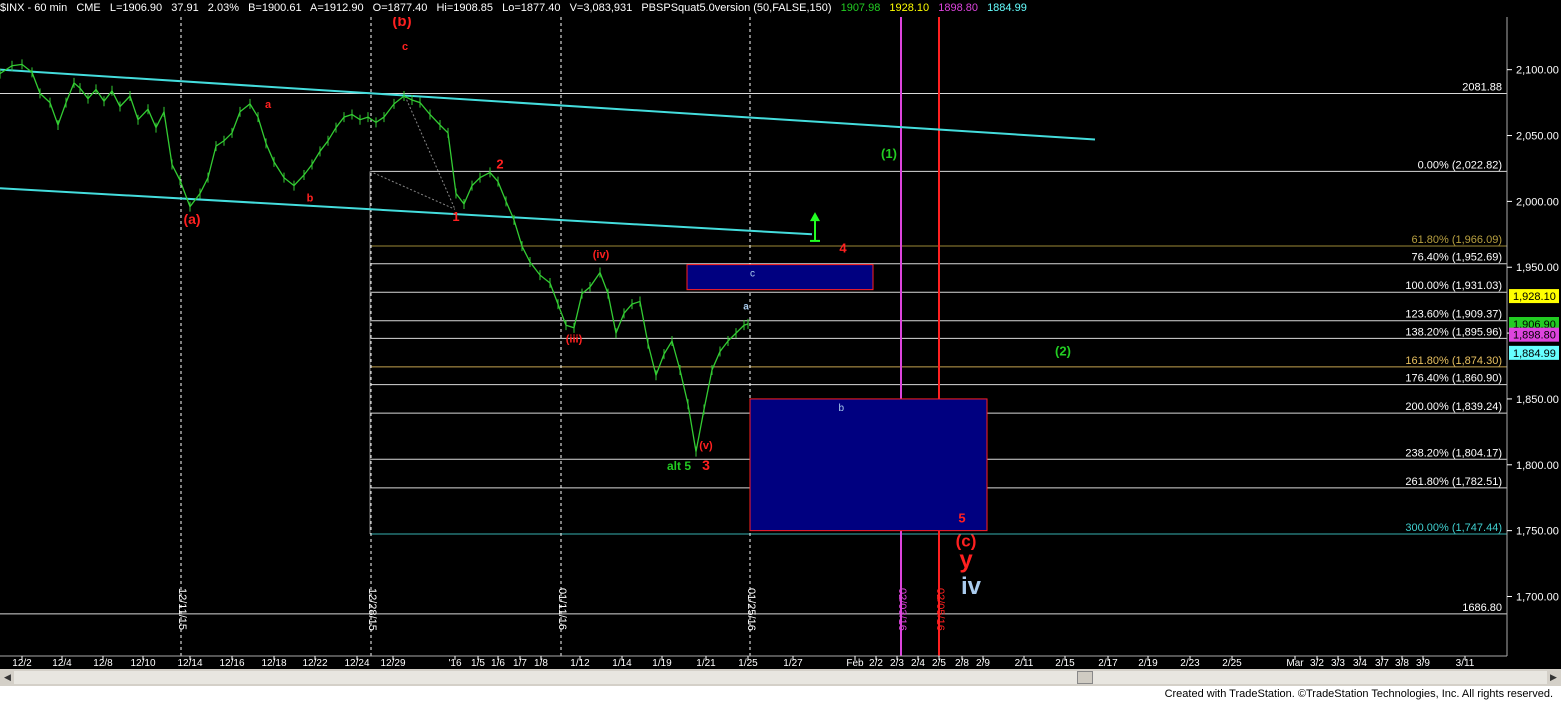  I want to click on x-tick-label: 1/8, so click(541, 663).